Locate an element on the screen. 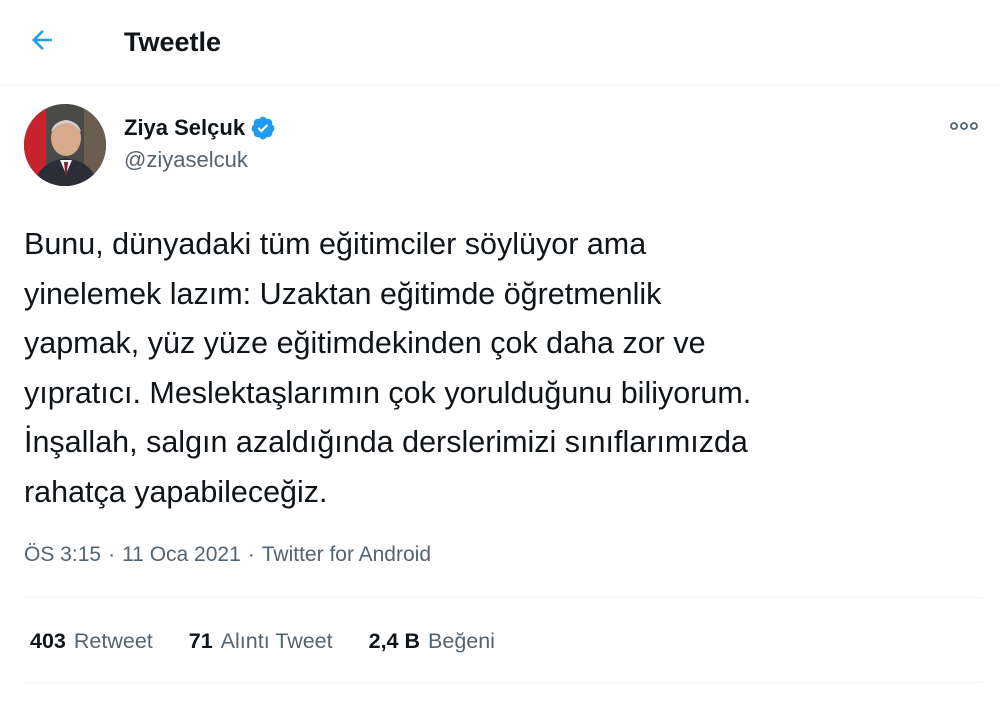  quote-tweets-stat: 71 Alıntı Tweet is located at coordinates (261, 641).